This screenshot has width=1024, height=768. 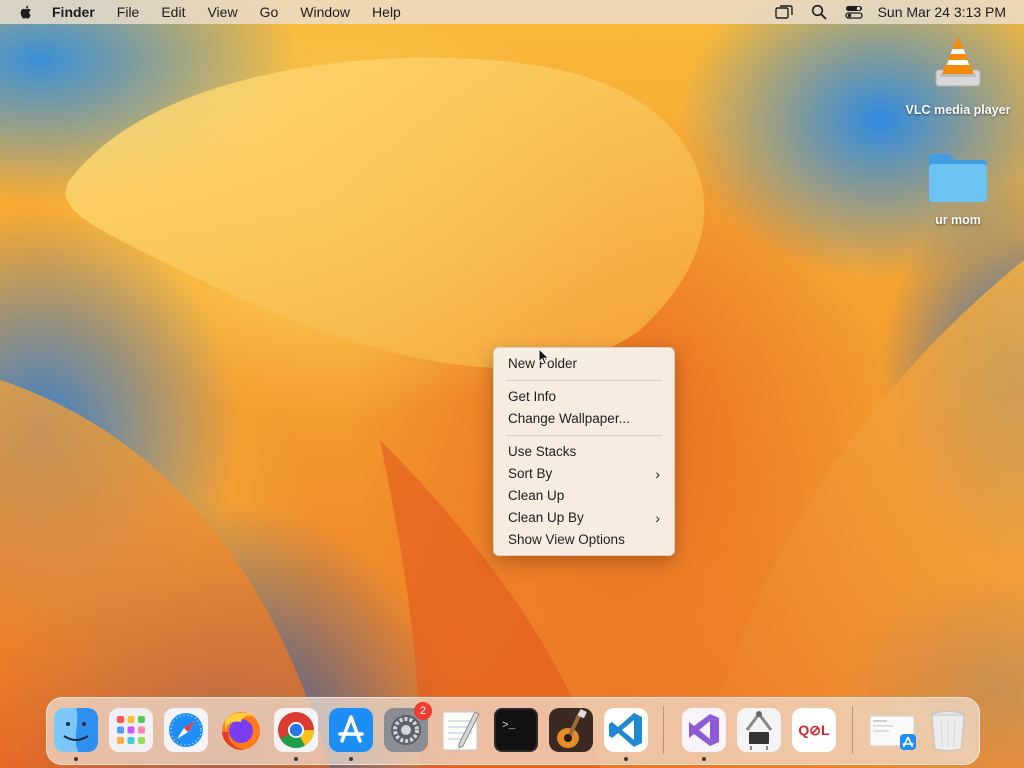 I want to click on menu-file: File, so click(x=128, y=12).